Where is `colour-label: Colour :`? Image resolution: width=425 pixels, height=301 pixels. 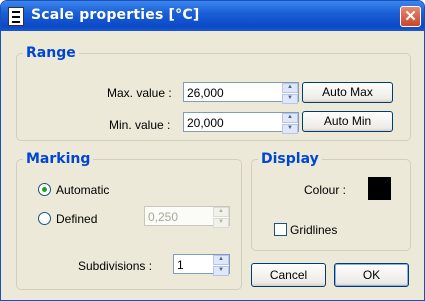 colour-label: Colour : is located at coordinates (325, 190).